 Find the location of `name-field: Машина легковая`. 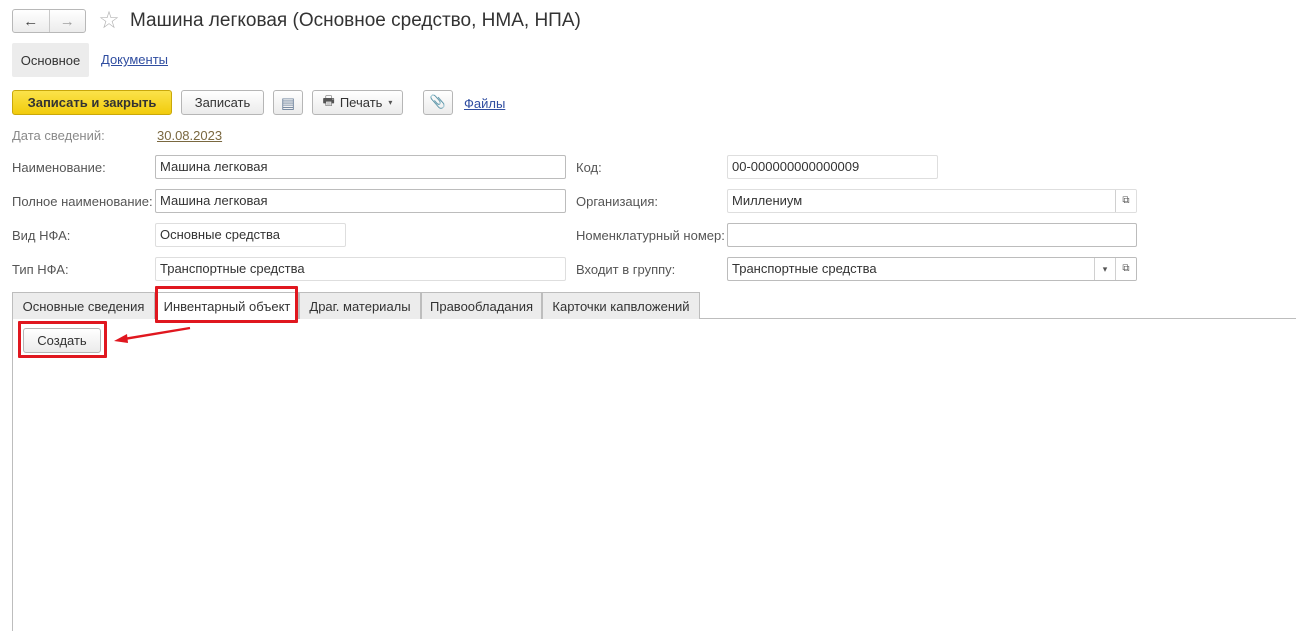

name-field: Машина легковая is located at coordinates (360, 167).